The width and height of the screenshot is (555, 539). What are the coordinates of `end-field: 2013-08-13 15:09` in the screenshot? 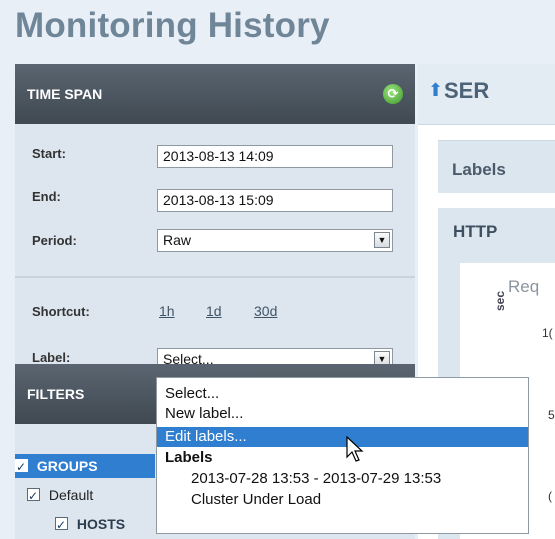 It's located at (275, 200).